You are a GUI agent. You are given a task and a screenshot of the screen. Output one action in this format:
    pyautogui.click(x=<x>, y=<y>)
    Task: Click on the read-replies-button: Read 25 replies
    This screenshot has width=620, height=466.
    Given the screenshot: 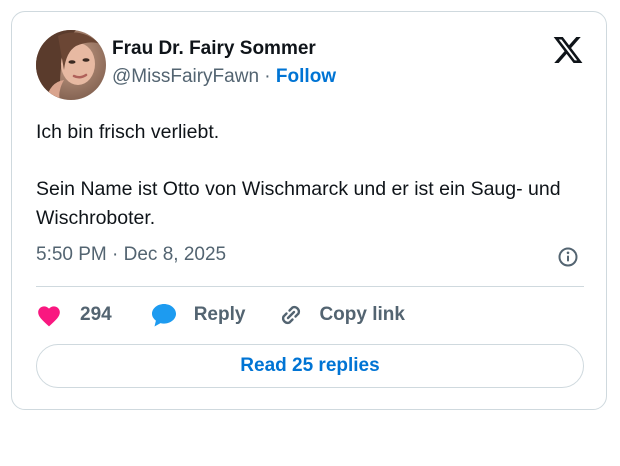 What is the action you would take?
    pyautogui.click(x=310, y=366)
    